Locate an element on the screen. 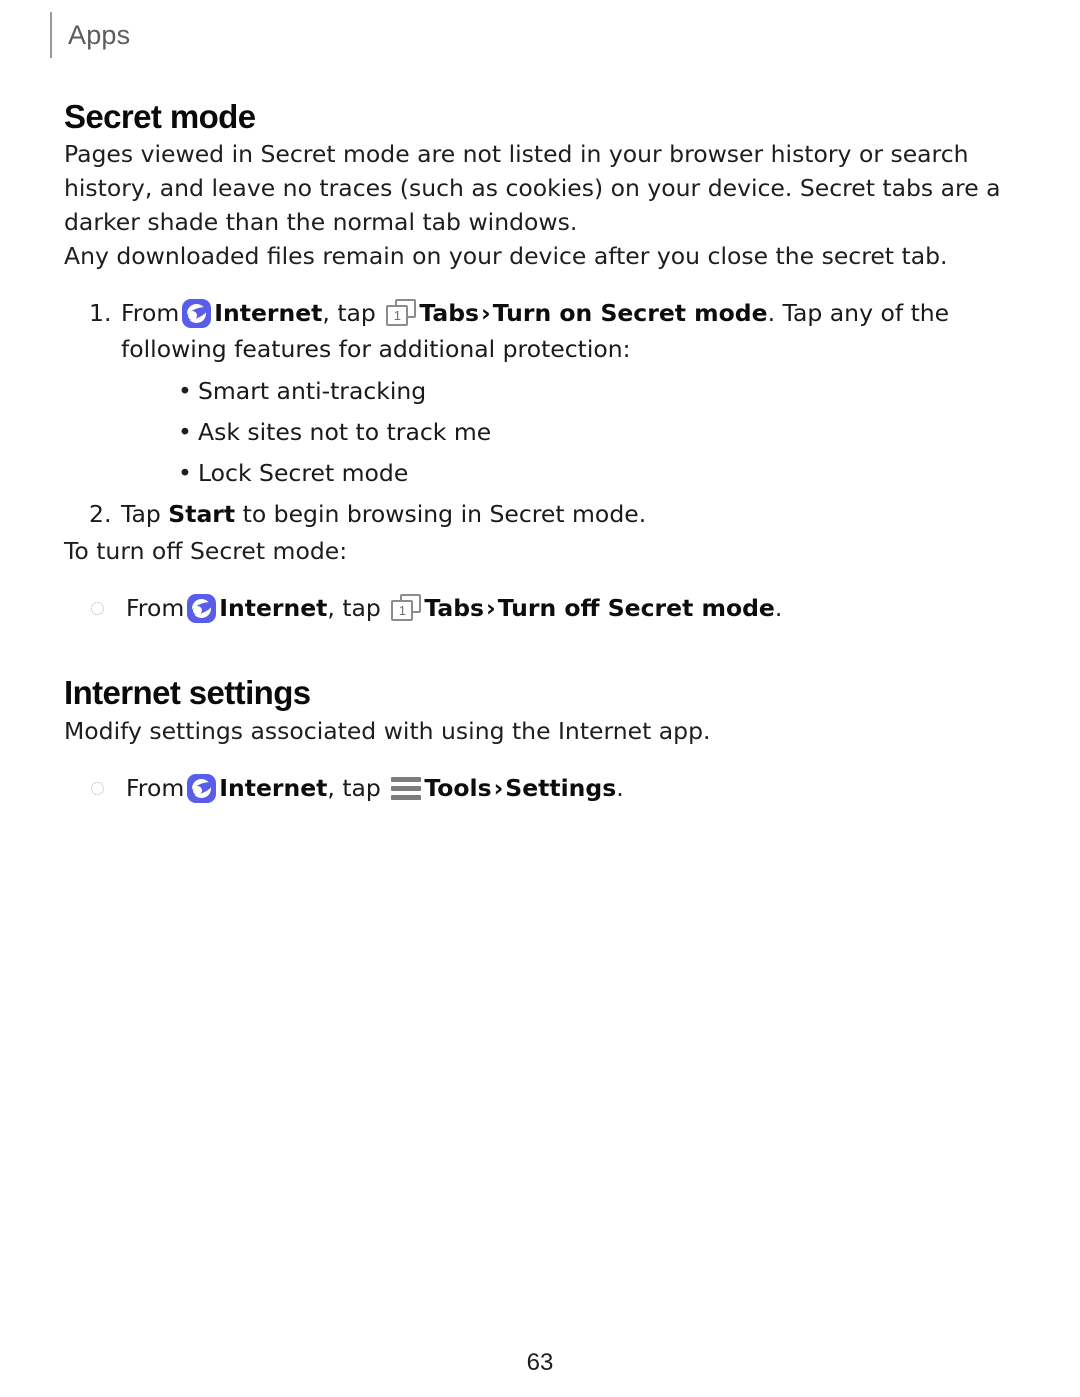  settings-chevron: › is located at coordinates (498, 787).